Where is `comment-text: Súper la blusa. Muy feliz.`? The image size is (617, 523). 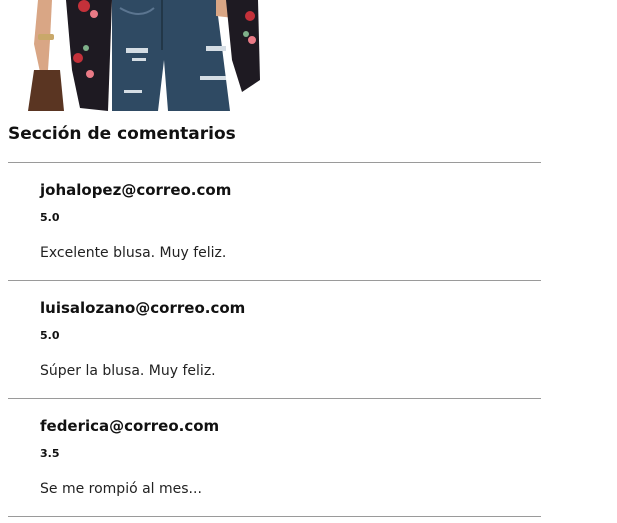 comment-text: Súper la blusa. Muy feliz. is located at coordinates (128, 371).